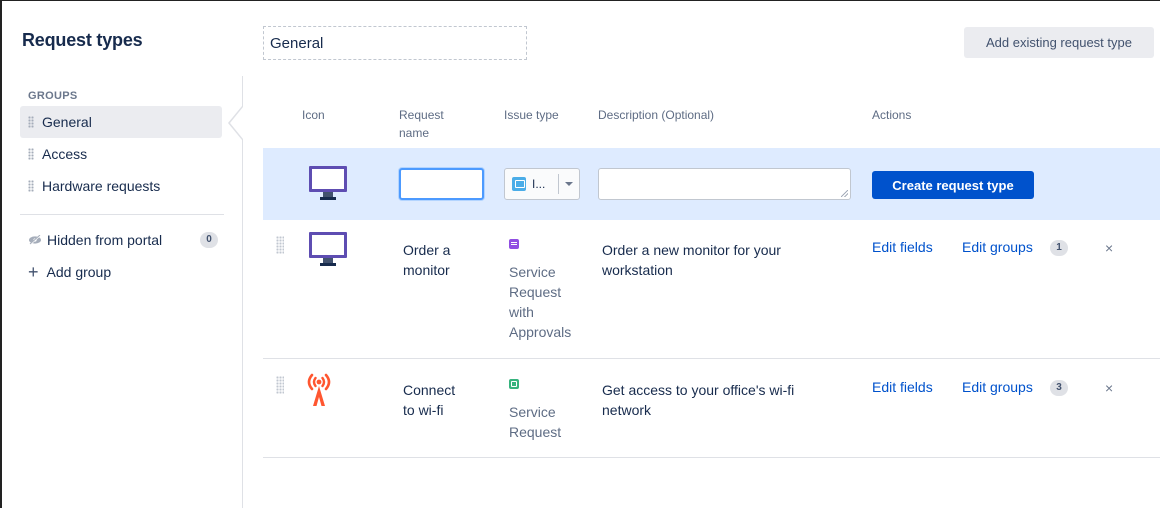  What do you see at coordinates (421, 115) in the screenshot?
I see `column-header-line: Request` at bounding box center [421, 115].